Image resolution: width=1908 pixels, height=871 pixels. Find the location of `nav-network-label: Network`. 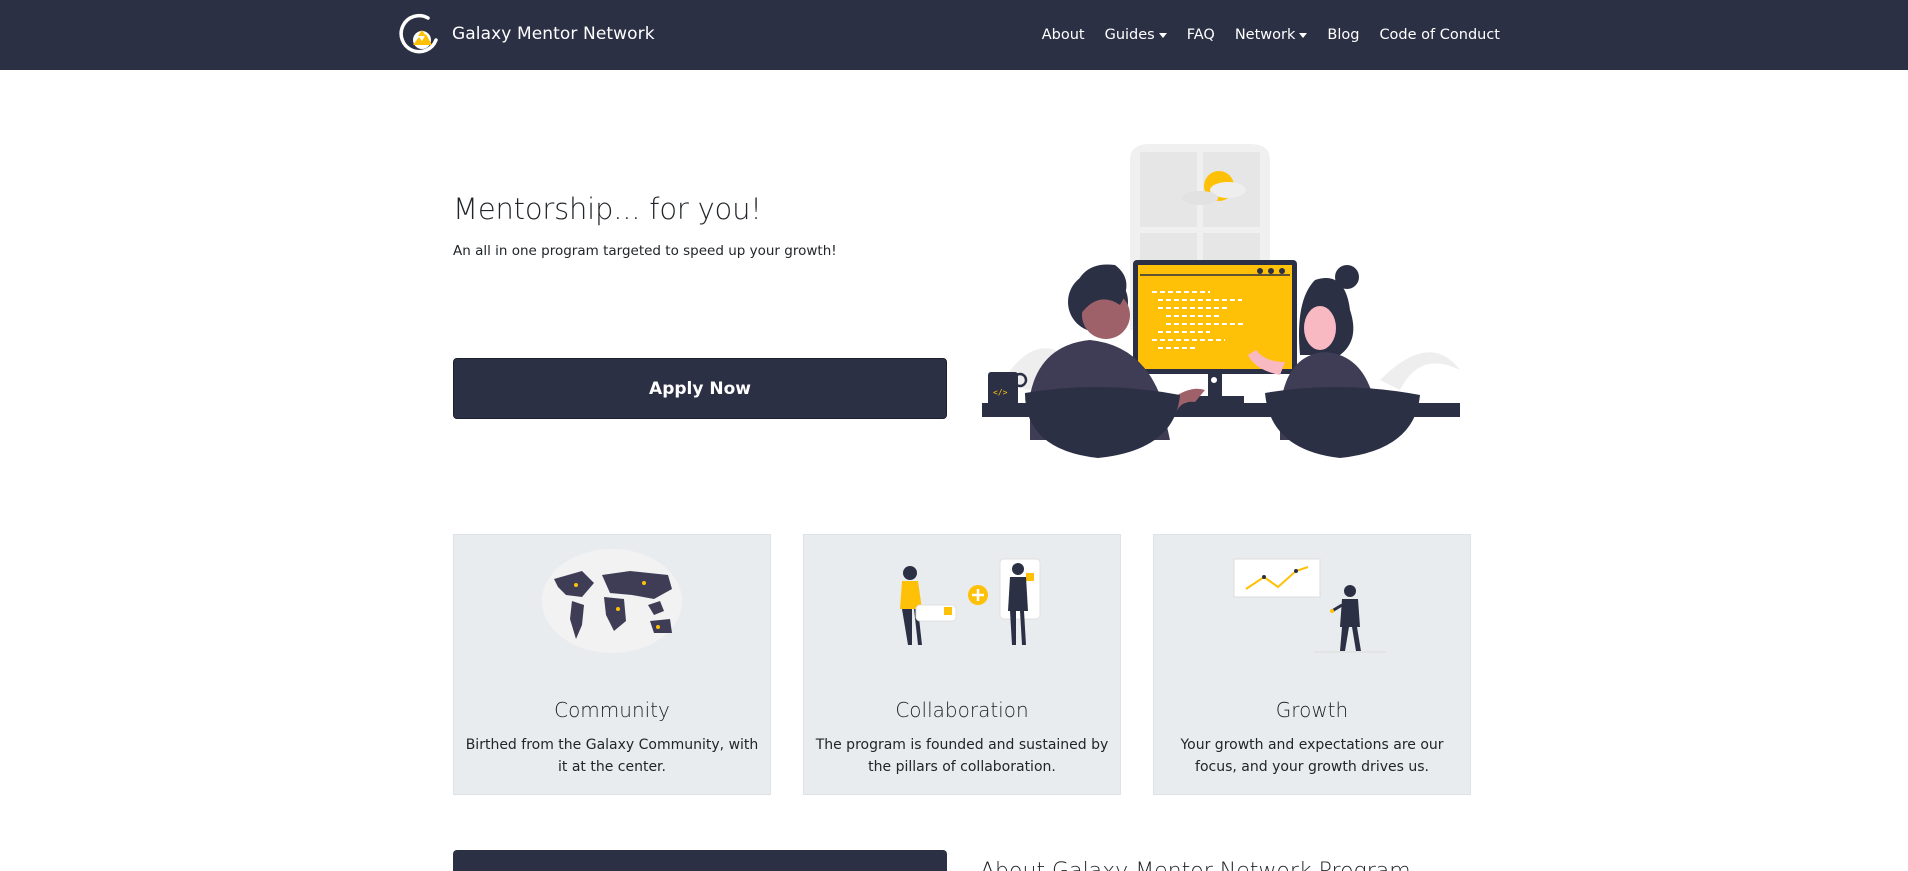

nav-network-label: Network is located at coordinates (1265, 35).